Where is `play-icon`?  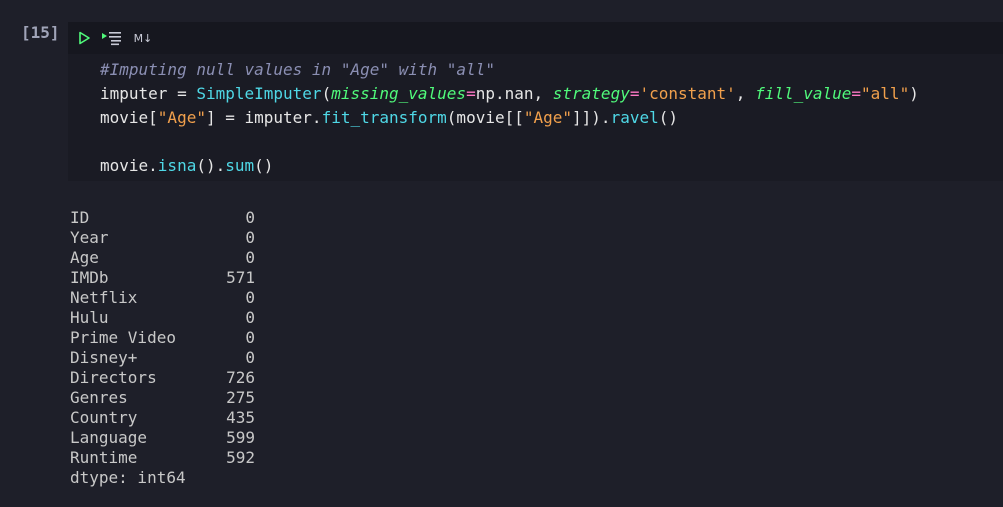 play-icon is located at coordinates (84, 38).